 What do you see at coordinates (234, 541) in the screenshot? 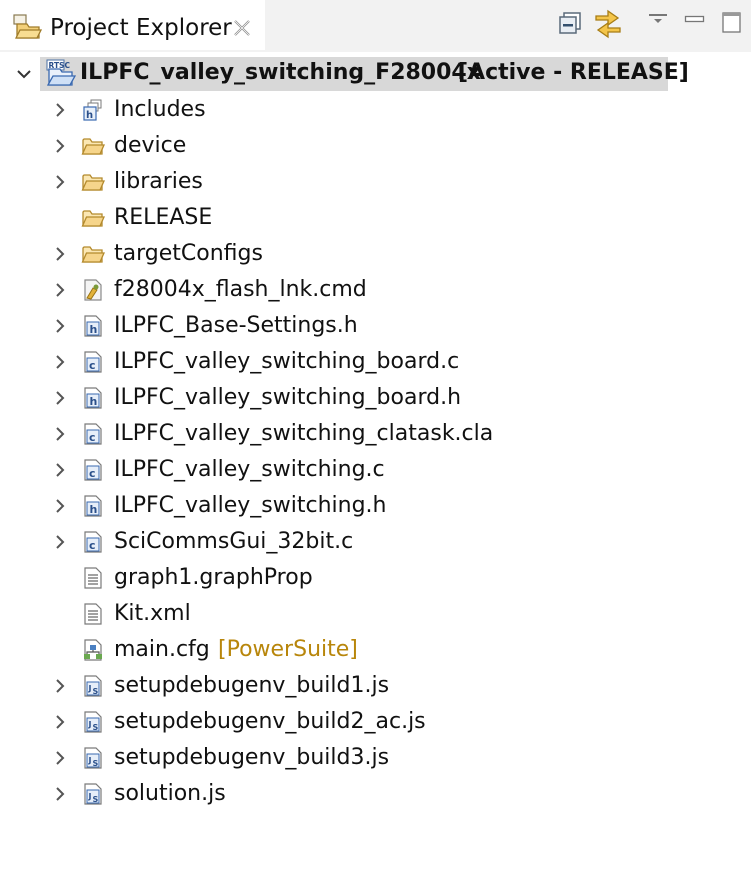
I see `tree-item-label: SciCommsGui_32bit.c` at bounding box center [234, 541].